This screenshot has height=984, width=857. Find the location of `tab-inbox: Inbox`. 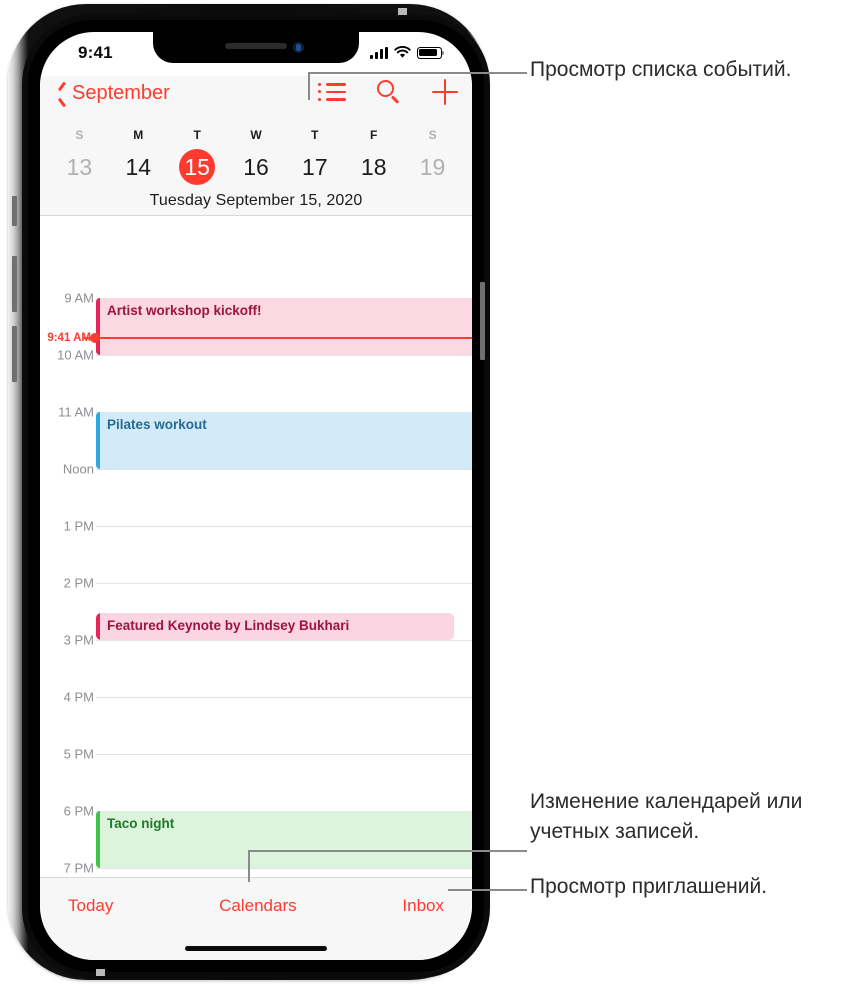

tab-inbox: Inbox is located at coordinates (423, 906).